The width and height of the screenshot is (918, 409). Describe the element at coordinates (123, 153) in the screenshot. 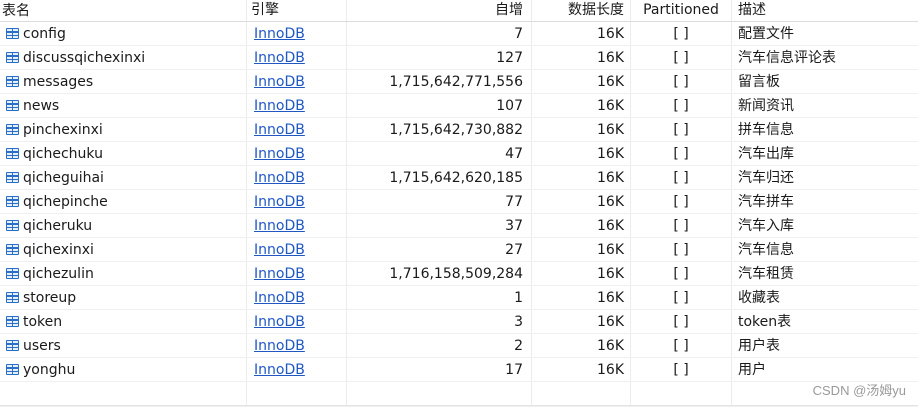

I see `cell-table-name: qichechuku` at that location.